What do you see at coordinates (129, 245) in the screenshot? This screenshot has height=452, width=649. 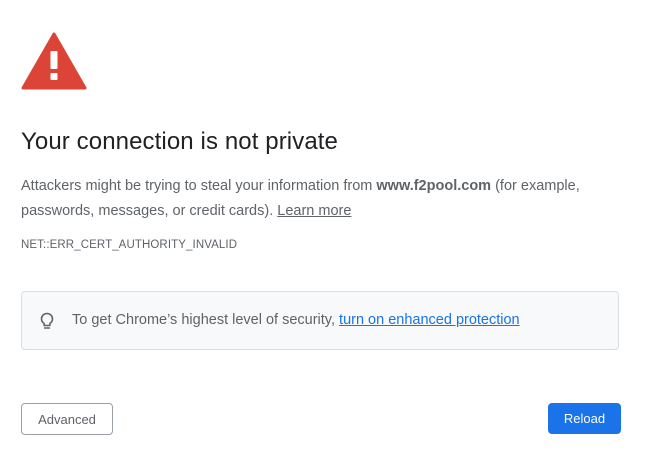 I see `error-code: NET::ERR_CERT_AUTHORITY_INVALID` at bounding box center [129, 245].